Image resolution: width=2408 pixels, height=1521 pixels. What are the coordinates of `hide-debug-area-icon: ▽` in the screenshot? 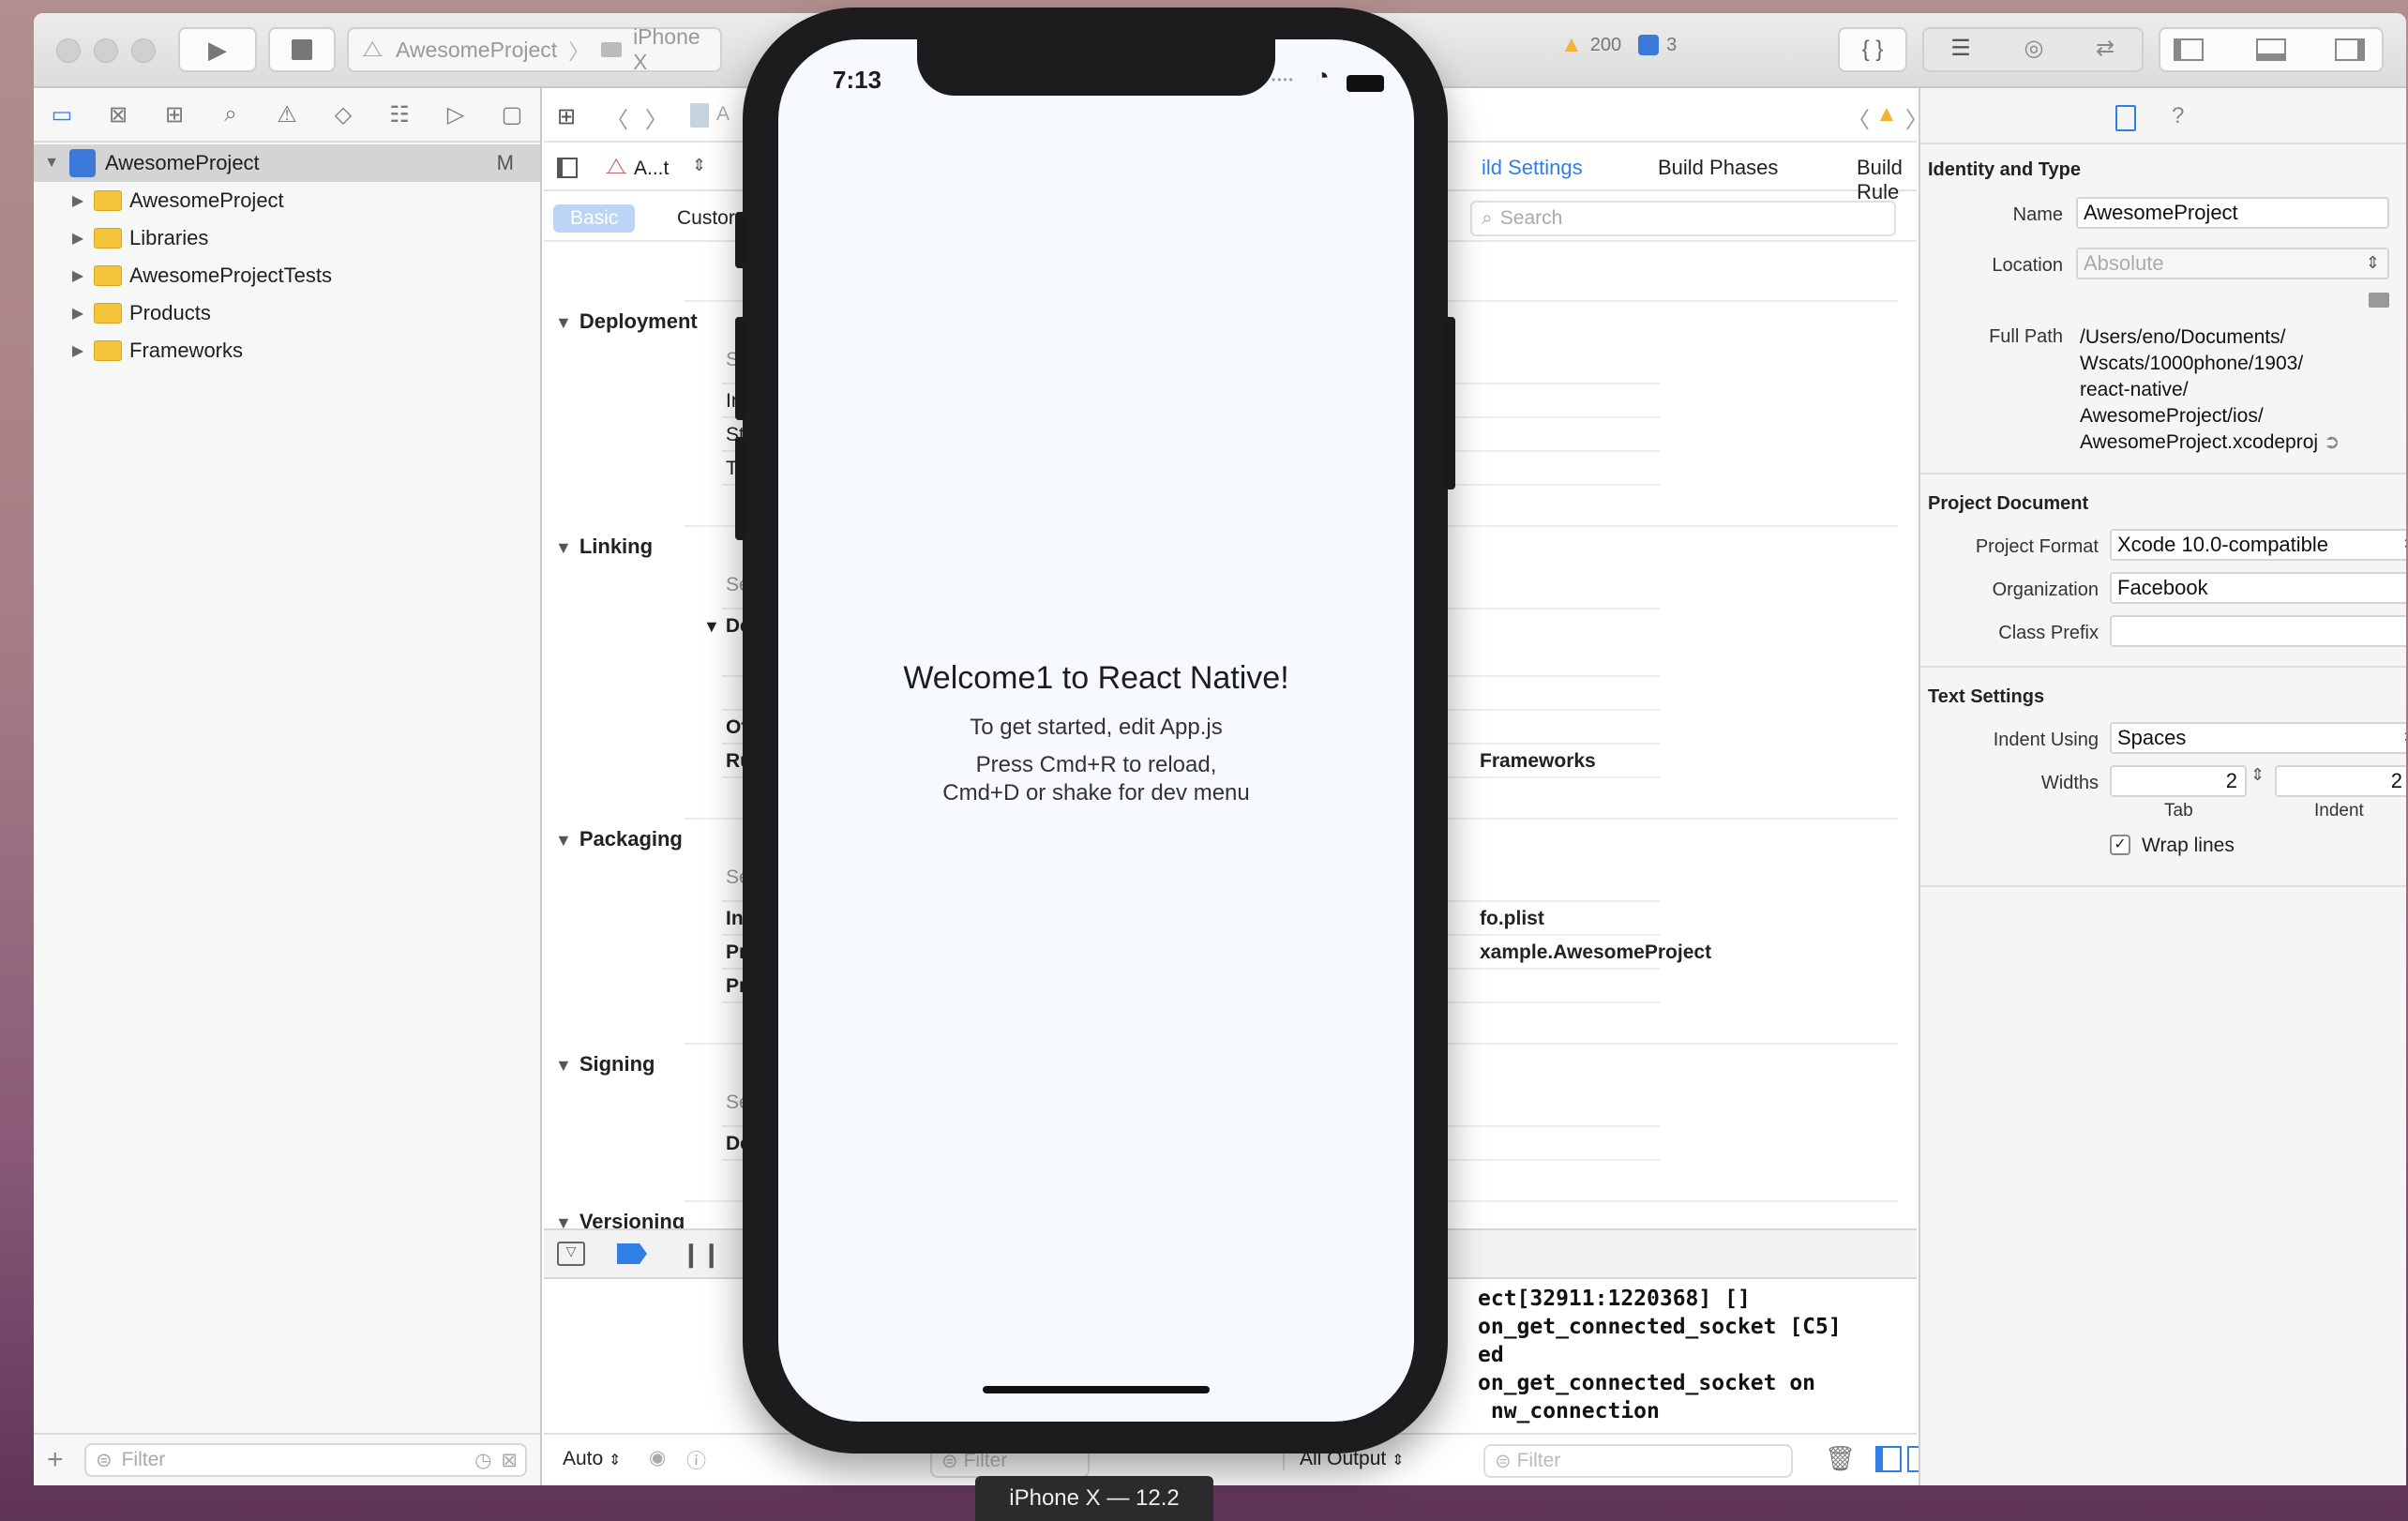 It's located at (571, 1254).